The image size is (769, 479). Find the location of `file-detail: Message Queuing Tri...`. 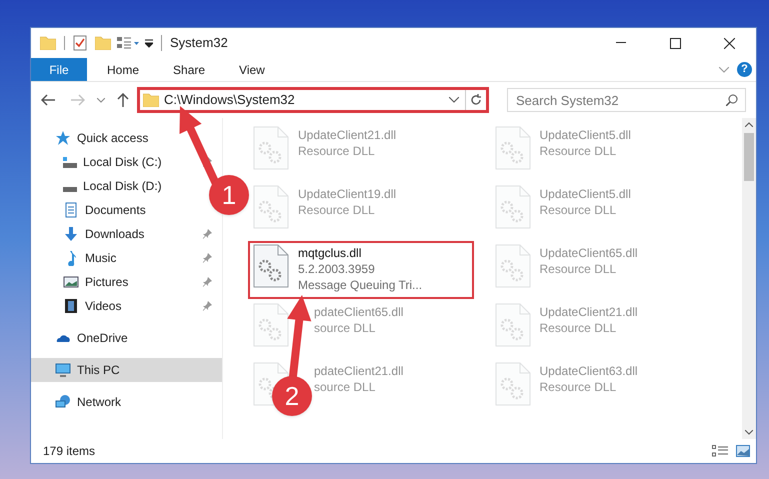

file-detail: Message Queuing Tri... is located at coordinates (360, 285).